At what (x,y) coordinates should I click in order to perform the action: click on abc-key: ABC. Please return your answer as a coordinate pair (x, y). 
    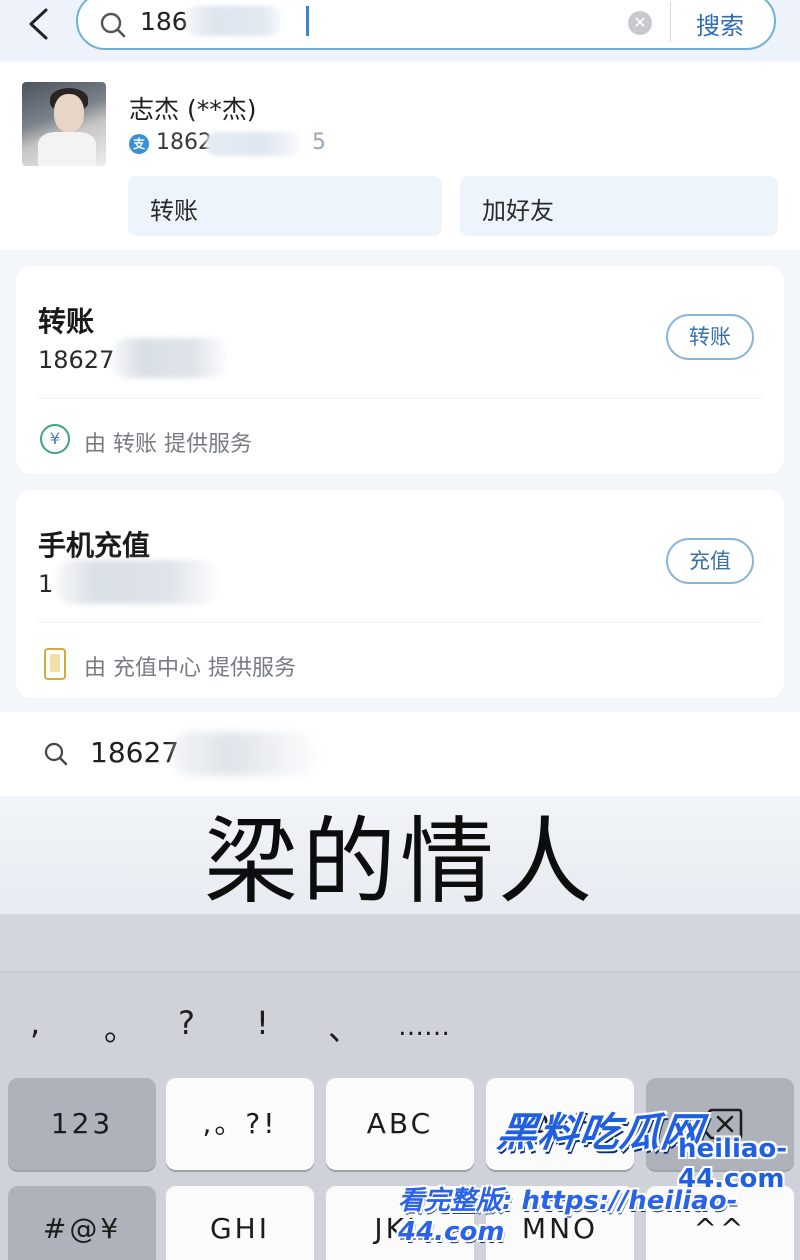
    Looking at the image, I should click on (400, 1124).